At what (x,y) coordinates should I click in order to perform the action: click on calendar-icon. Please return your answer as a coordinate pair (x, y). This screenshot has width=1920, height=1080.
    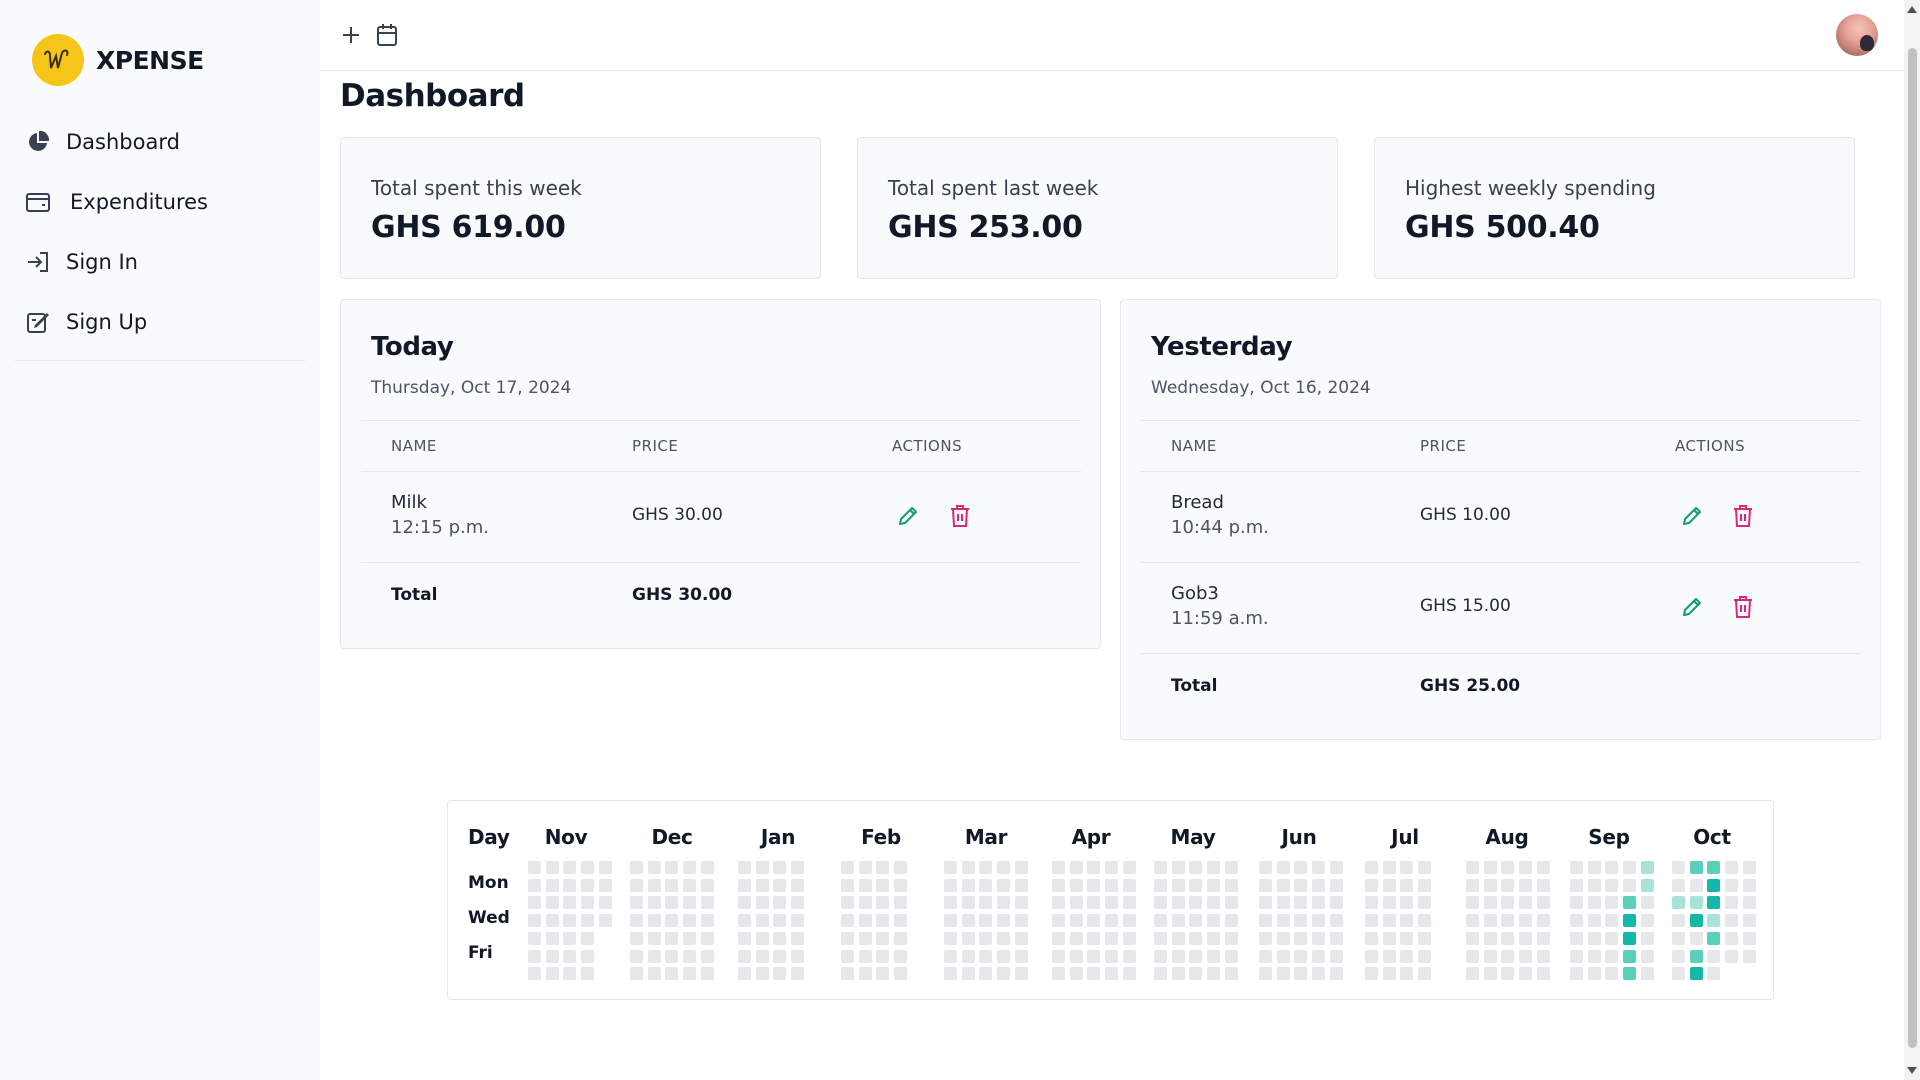
    Looking at the image, I should click on (387, 35).